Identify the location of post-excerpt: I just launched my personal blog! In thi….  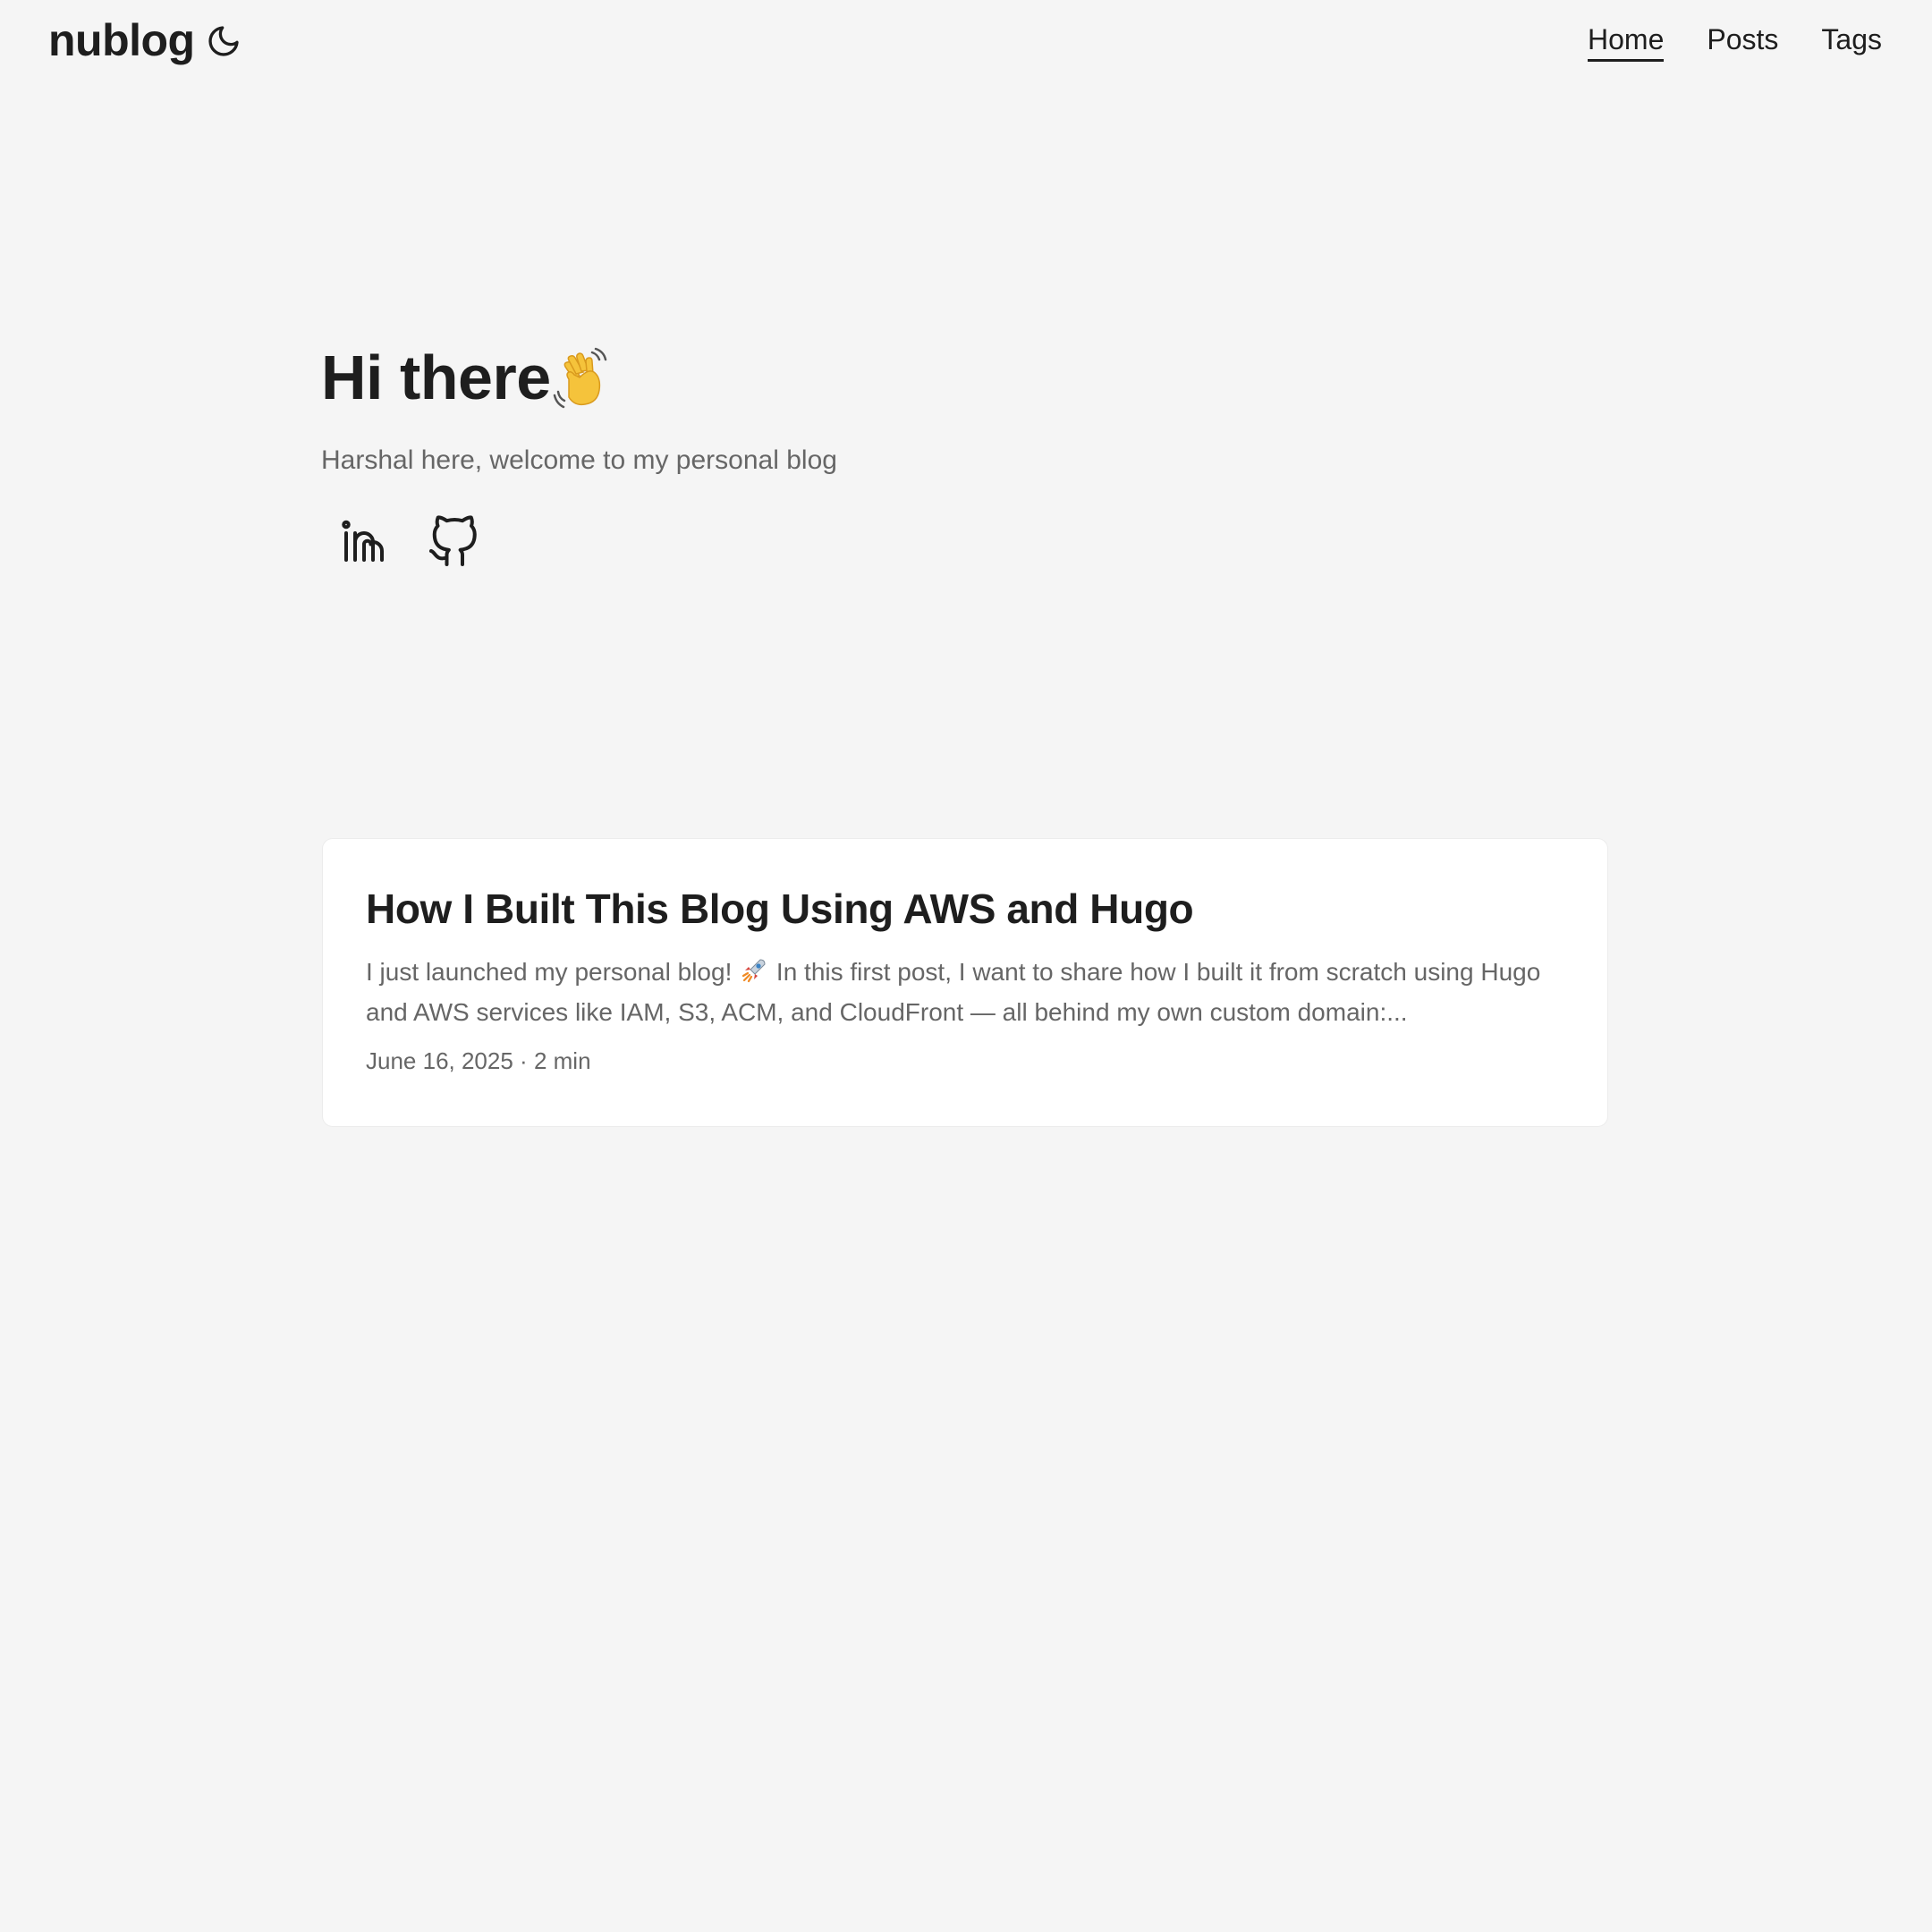
(965, 992).